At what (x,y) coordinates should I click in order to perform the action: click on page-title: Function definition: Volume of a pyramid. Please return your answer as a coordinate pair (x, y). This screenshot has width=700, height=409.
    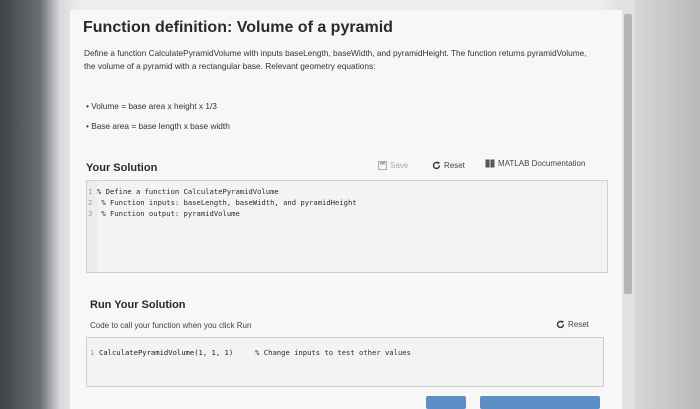
    Looking at the image, I should click on (238, 27).